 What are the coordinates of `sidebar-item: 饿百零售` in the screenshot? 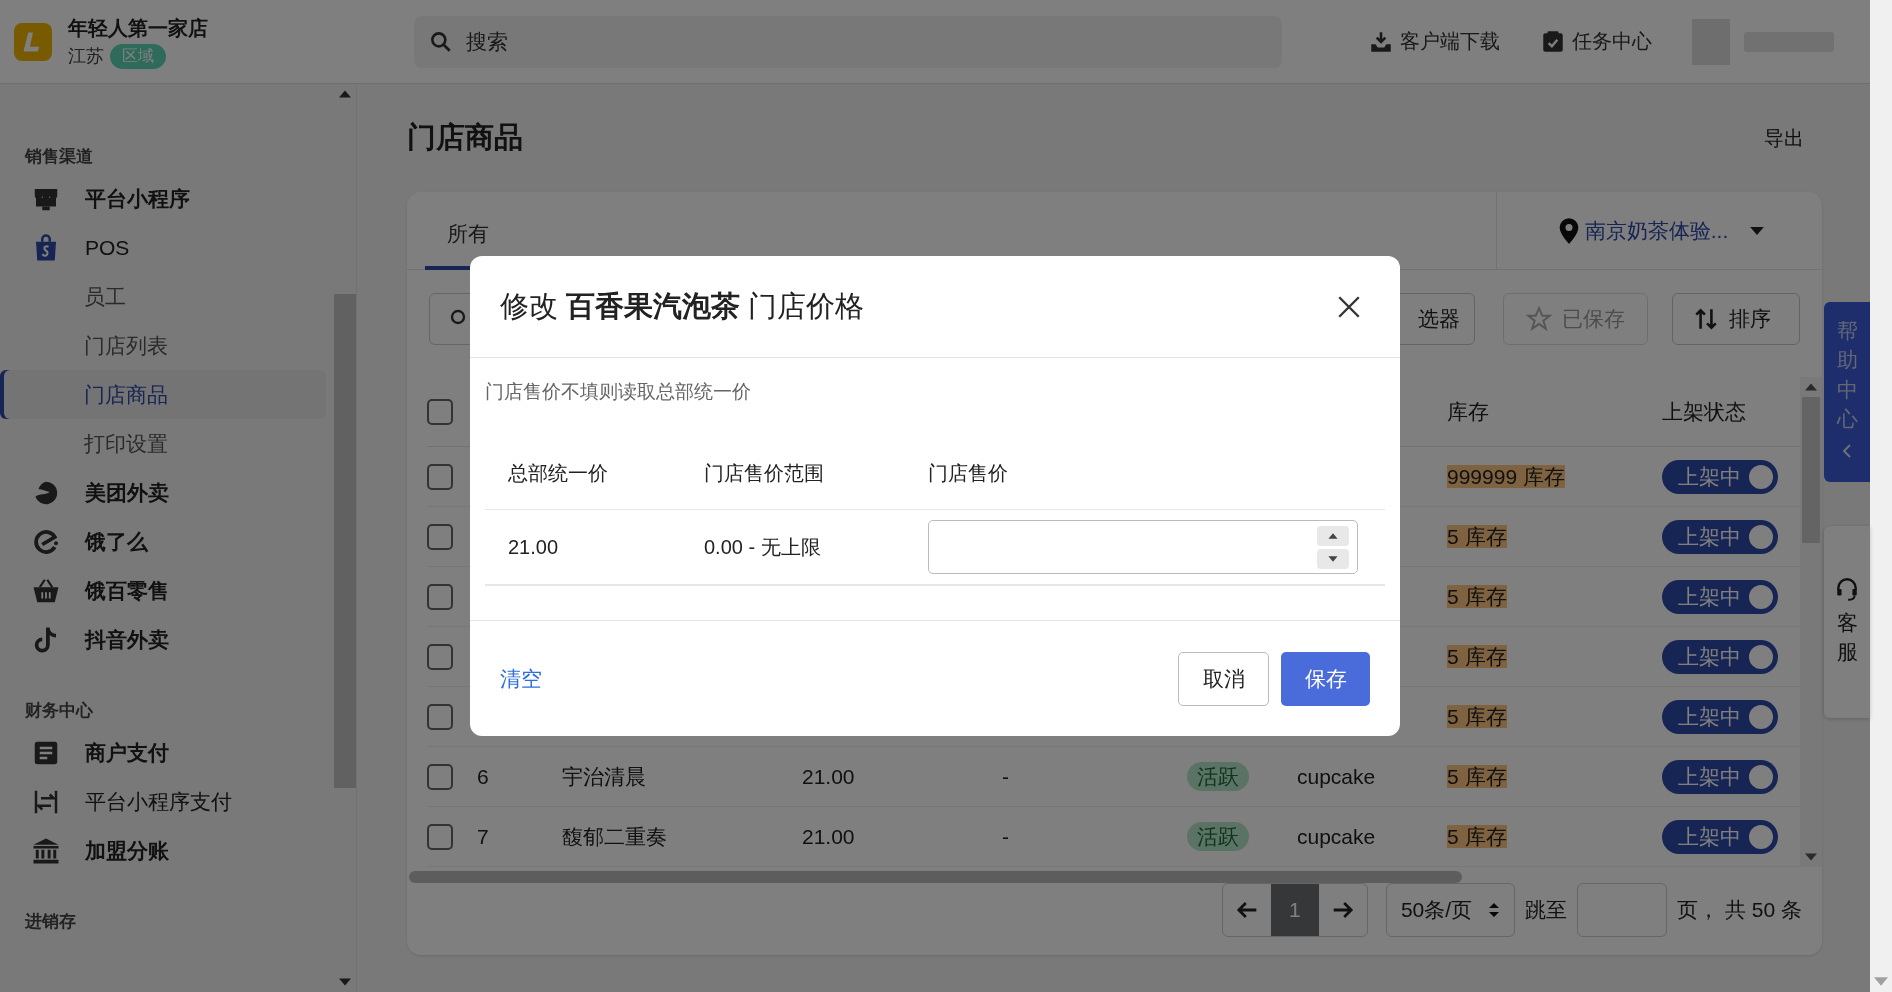 It's located at (167, 590).